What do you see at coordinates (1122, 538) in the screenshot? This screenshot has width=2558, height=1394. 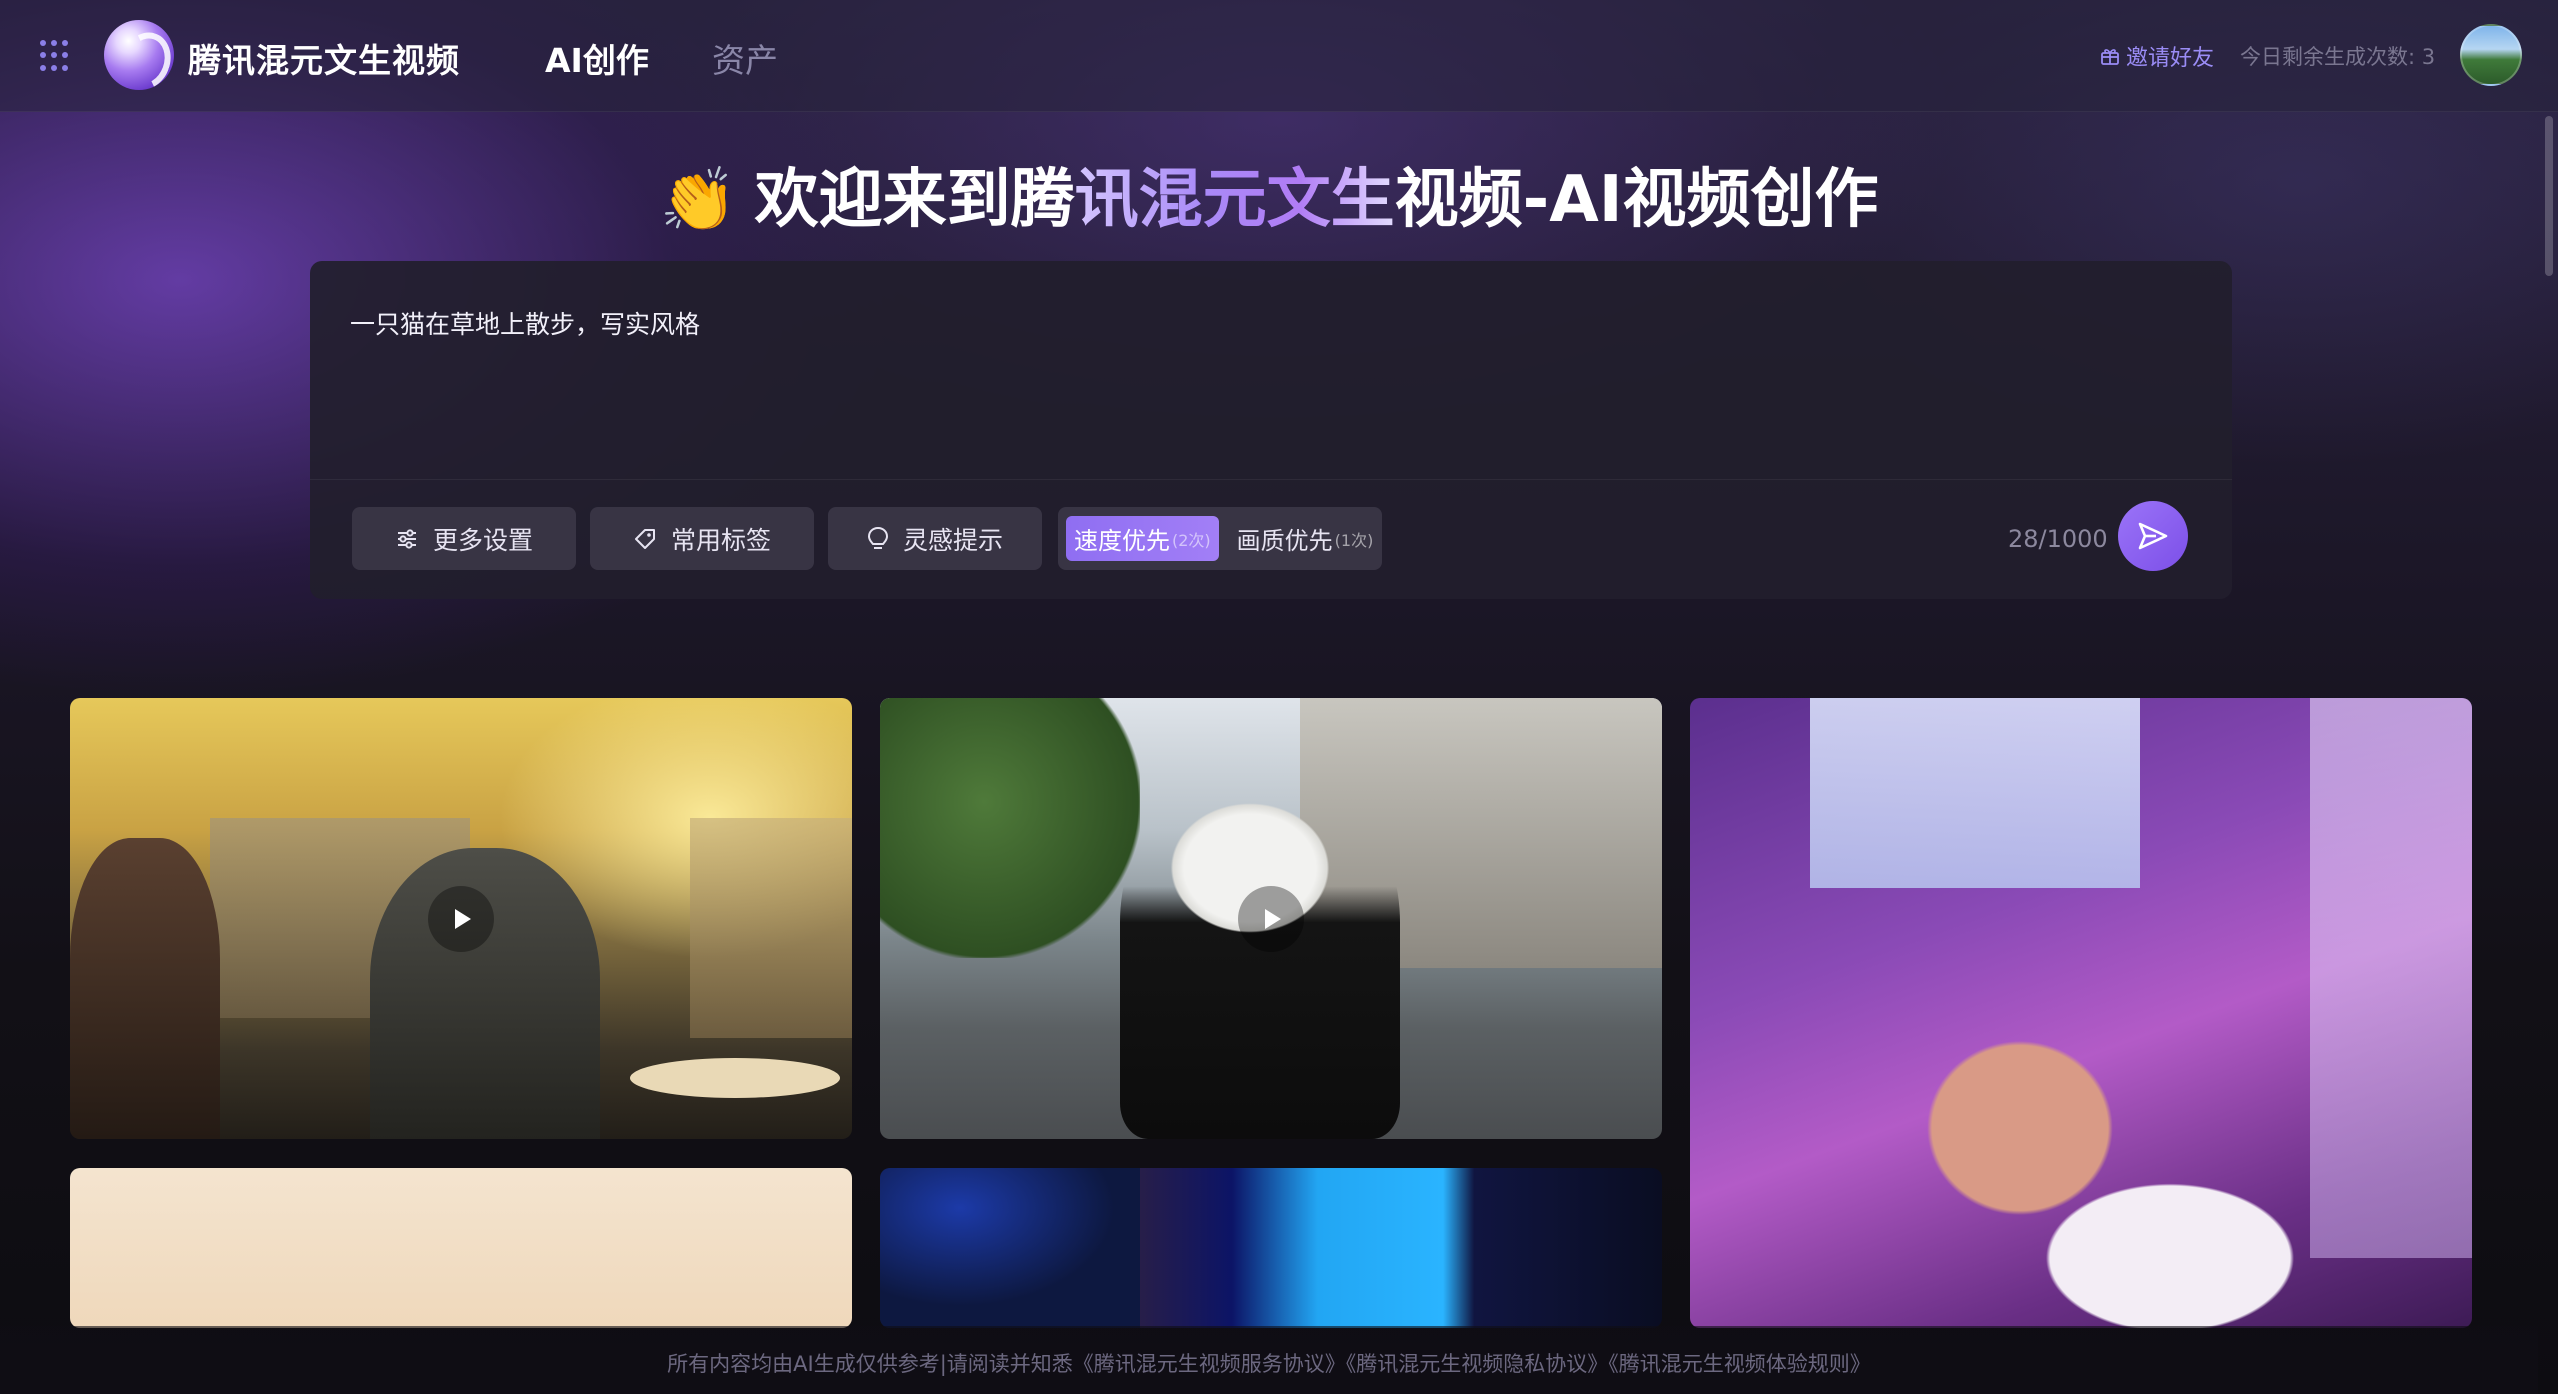 I see `speed-priority-label: 速度优先` at bounding box center [1122, 538].